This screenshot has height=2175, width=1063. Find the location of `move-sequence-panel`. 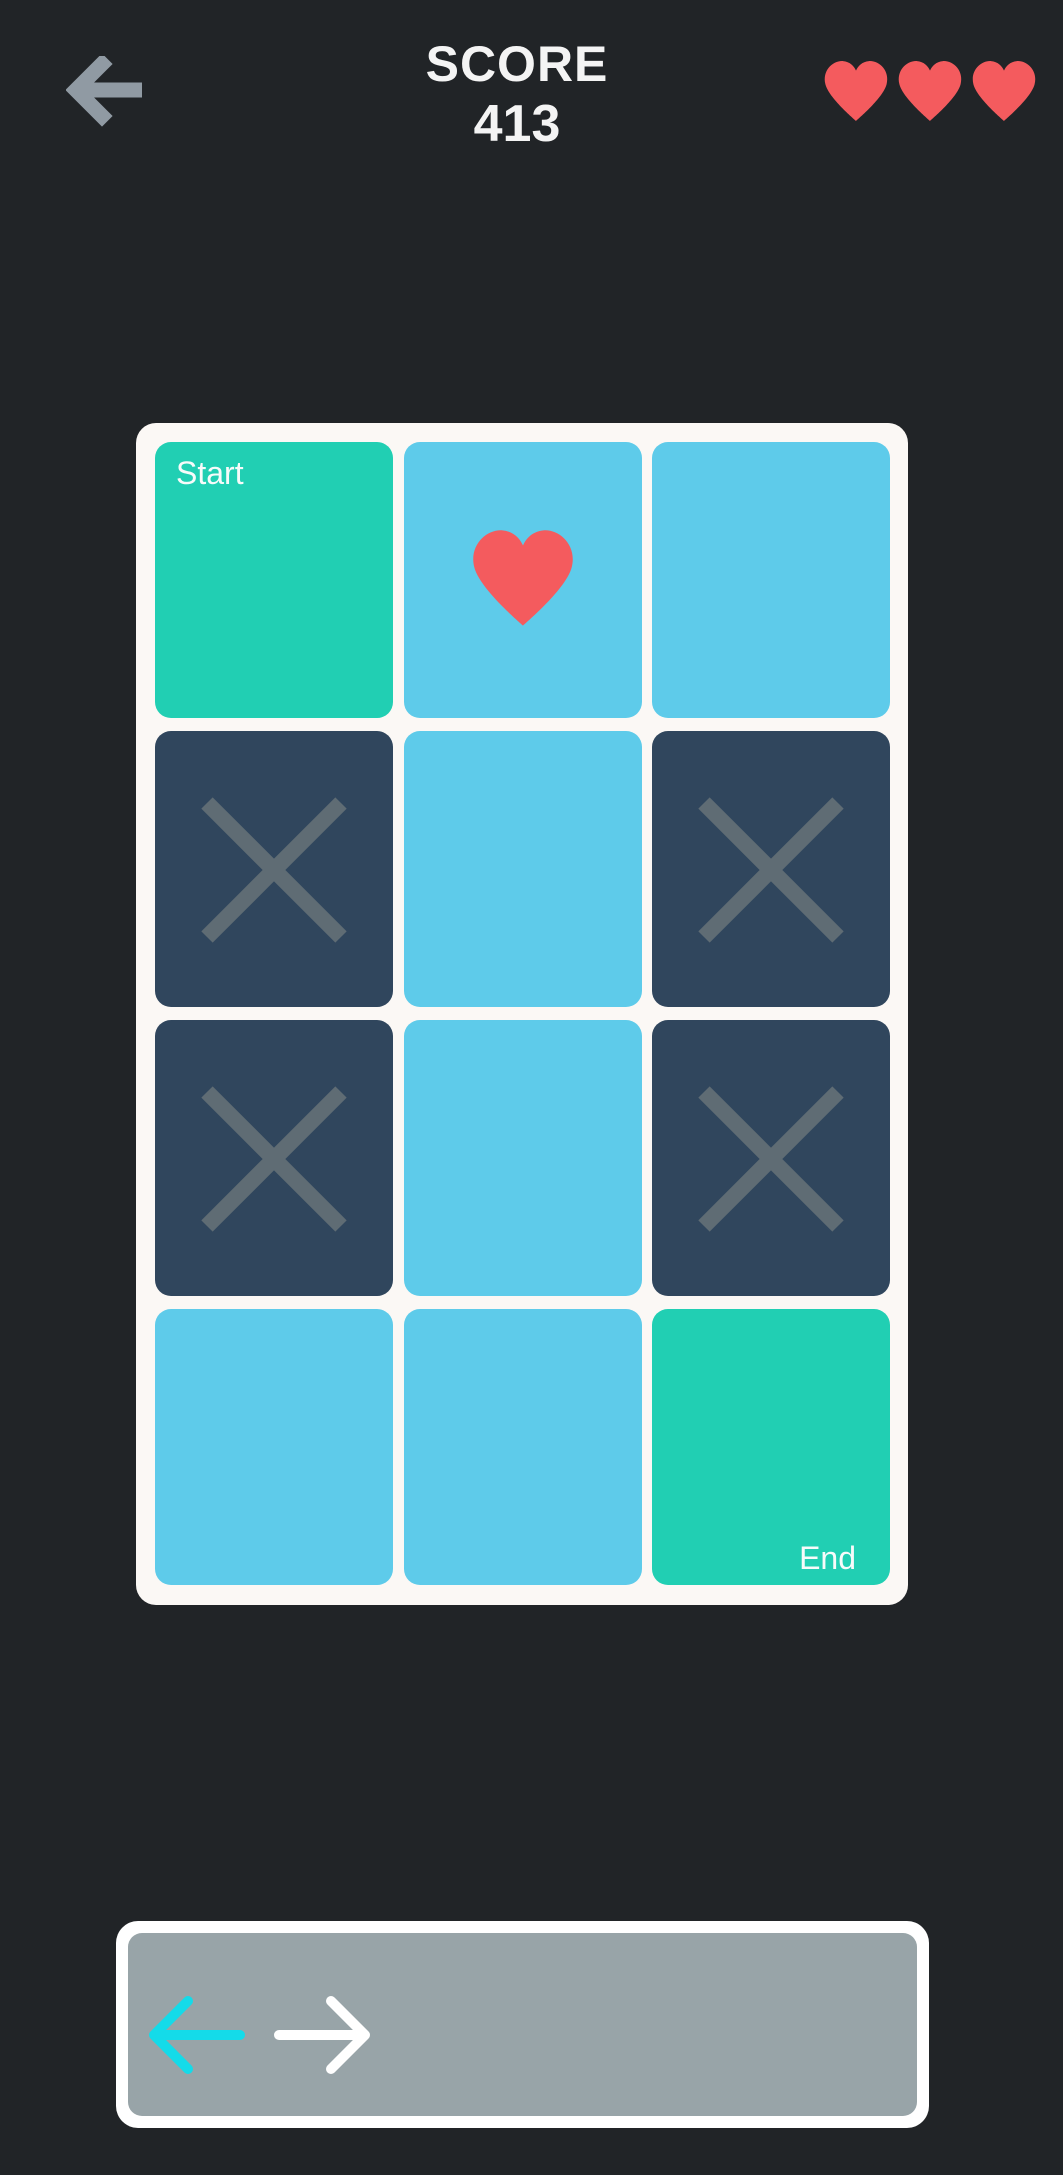

move-sequence-panel is located at coordinates (522, 2024).